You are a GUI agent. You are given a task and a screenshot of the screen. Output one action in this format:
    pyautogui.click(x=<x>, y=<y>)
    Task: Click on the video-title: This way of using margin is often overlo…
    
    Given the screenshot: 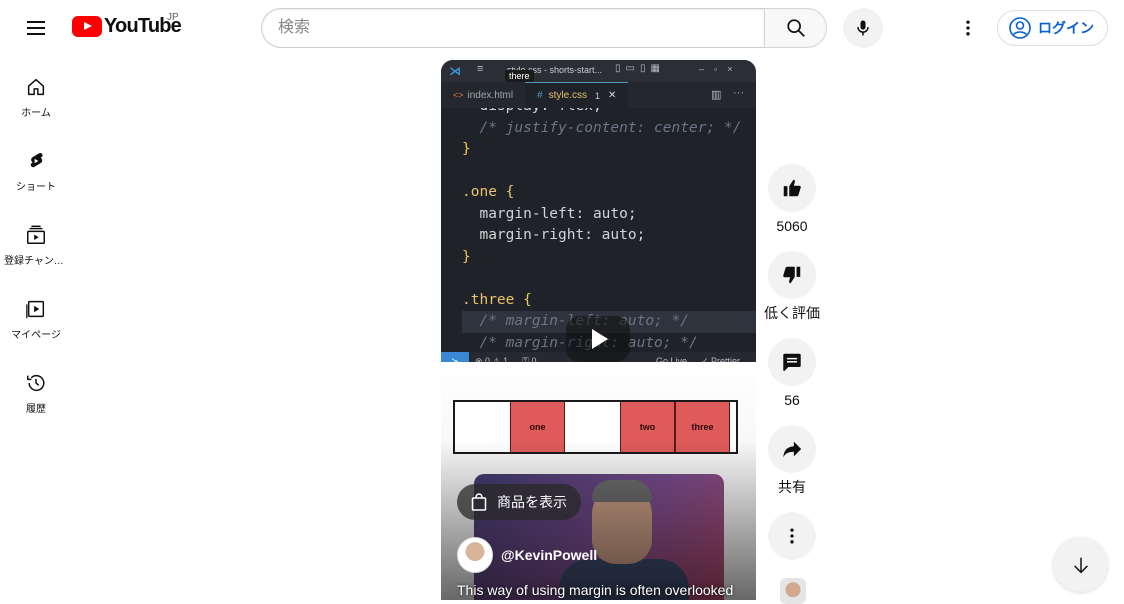 What is the action you would take?
    pyautogui.click(x=595, y=590)
    